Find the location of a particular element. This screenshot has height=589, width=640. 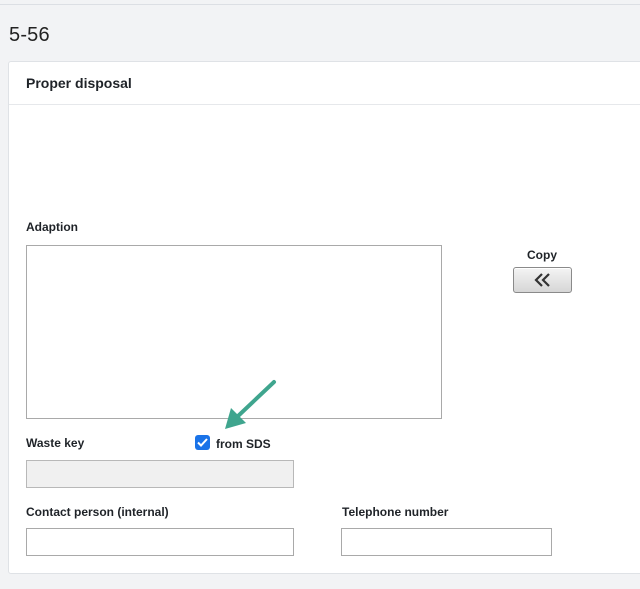

contact-person-input is located at coordinates (160, 542).